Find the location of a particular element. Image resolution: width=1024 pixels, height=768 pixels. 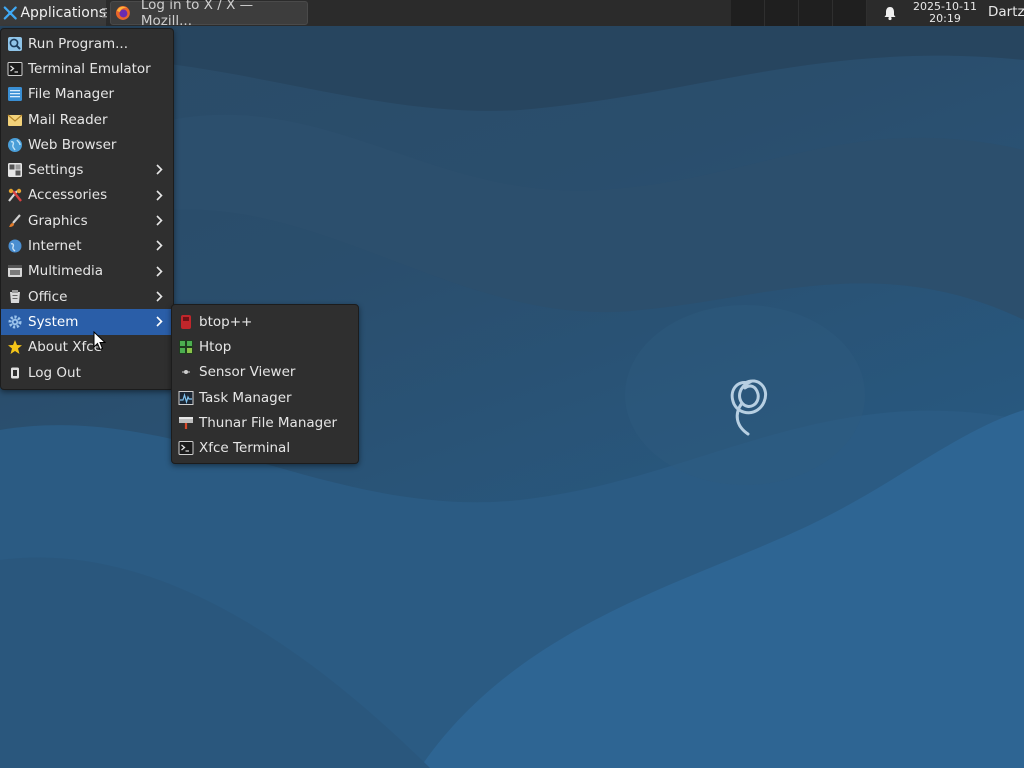

submenu-item-thunar: Thunar File Manager is located at coordinates (265, 422).